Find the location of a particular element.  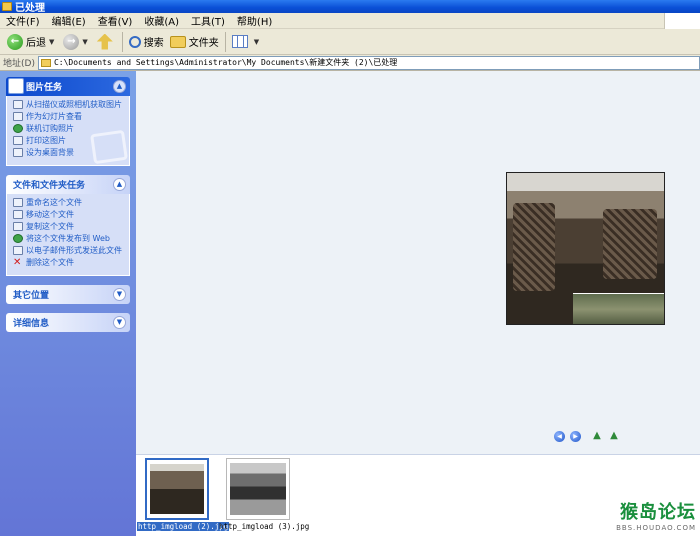

watermark-url: BBS.HOUDAO.COM is located at coordinates (656, 528).